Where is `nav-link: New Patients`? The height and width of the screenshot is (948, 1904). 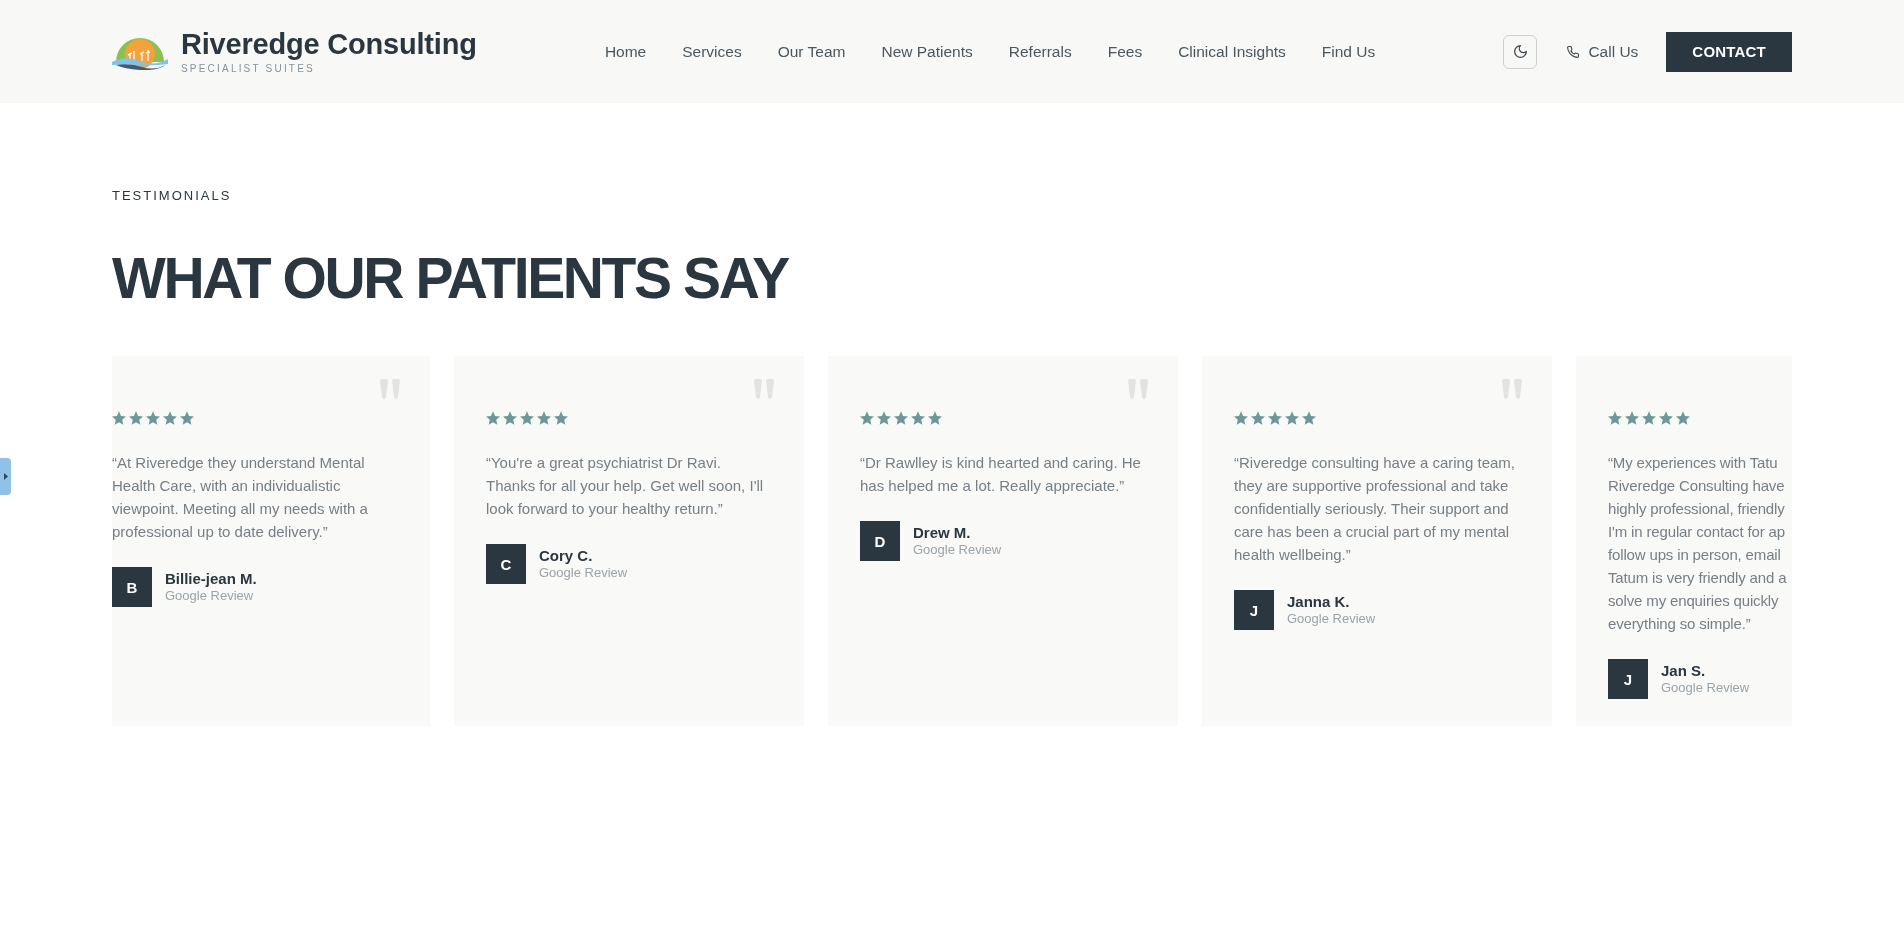 nav-link: New Patients is located at coordinates (927, 51).